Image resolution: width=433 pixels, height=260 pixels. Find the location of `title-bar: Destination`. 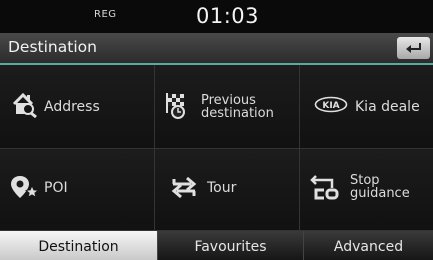

title-bar: Destination is located at coordinates (216, 49).